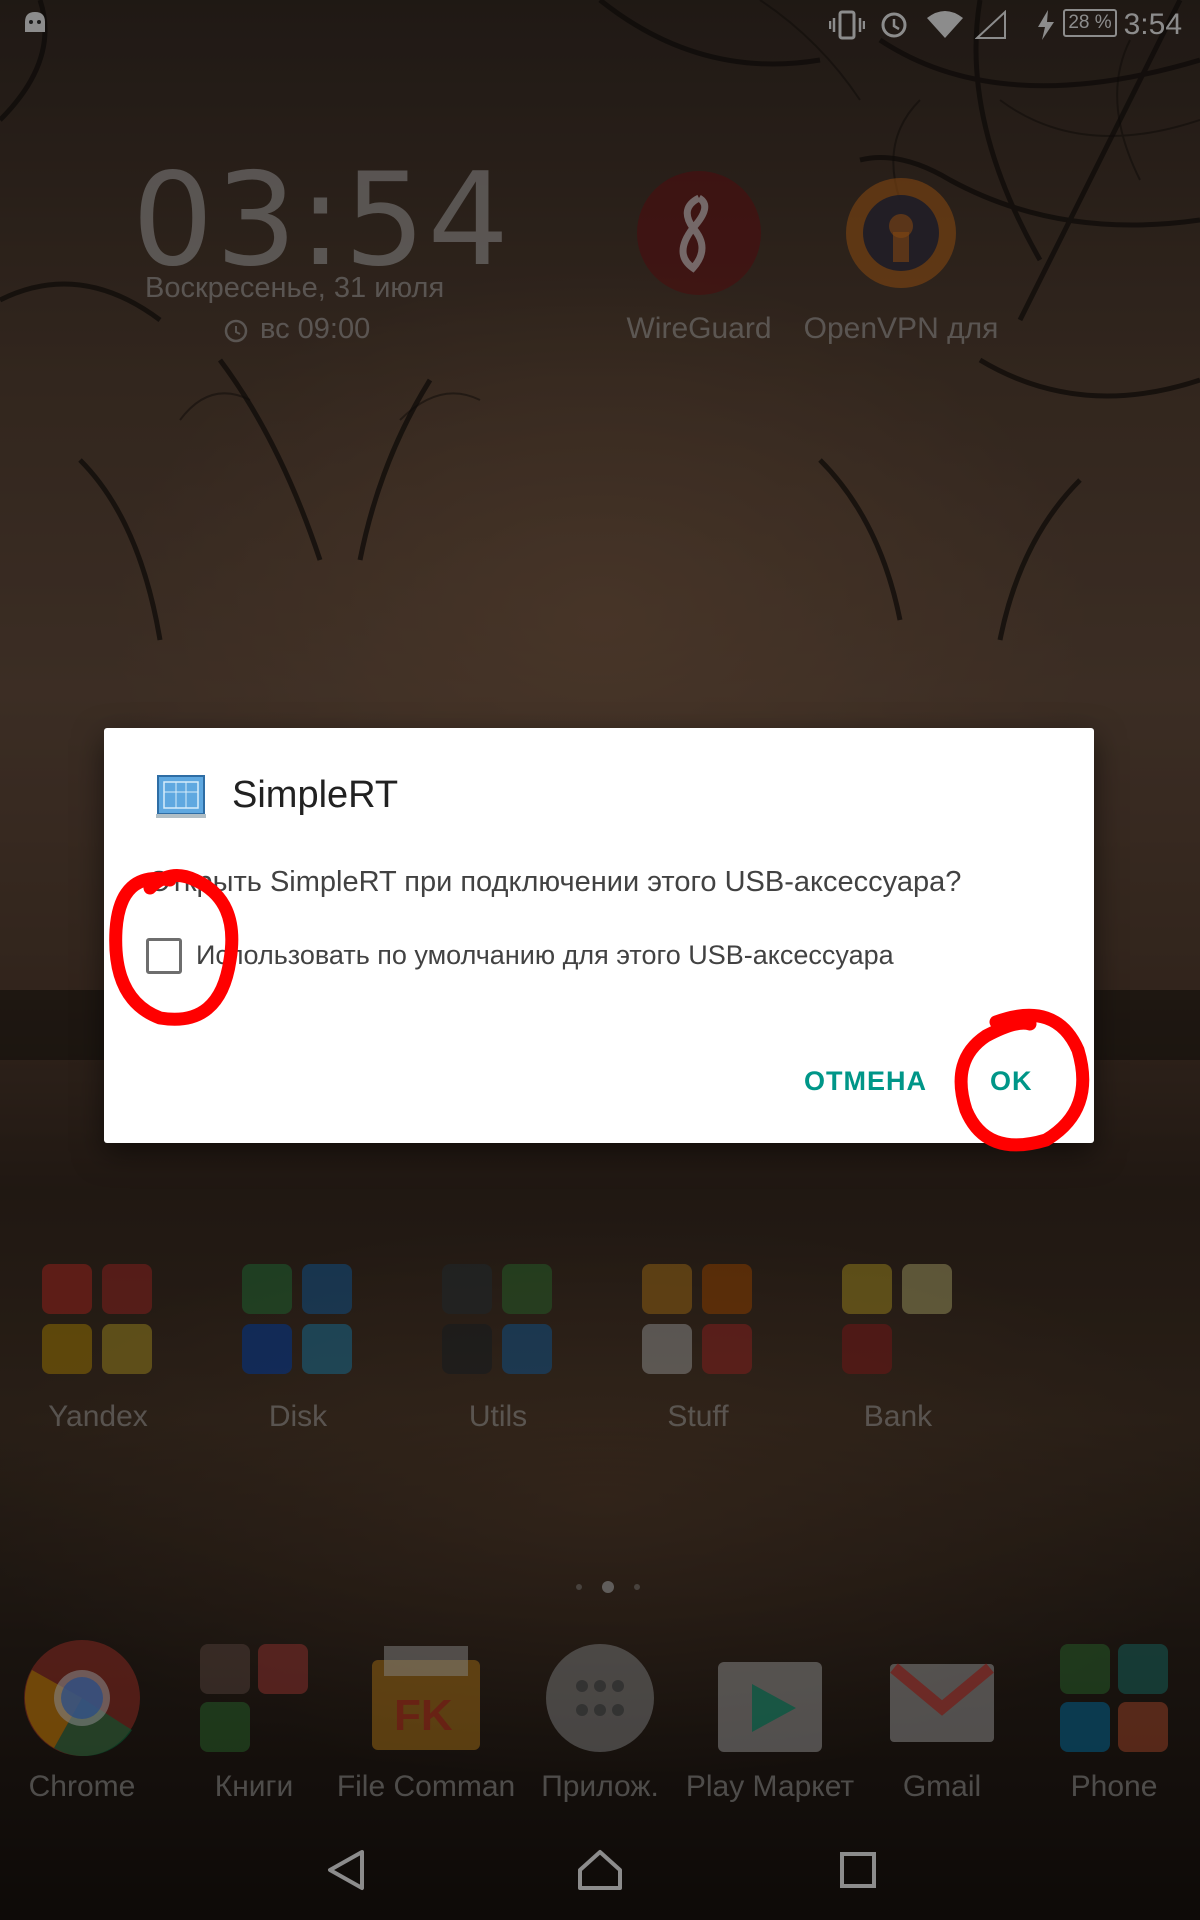 This screenshot has height=1920, width=1200. I want to click on dialog-title: SimpleRT, so click(315, 795).